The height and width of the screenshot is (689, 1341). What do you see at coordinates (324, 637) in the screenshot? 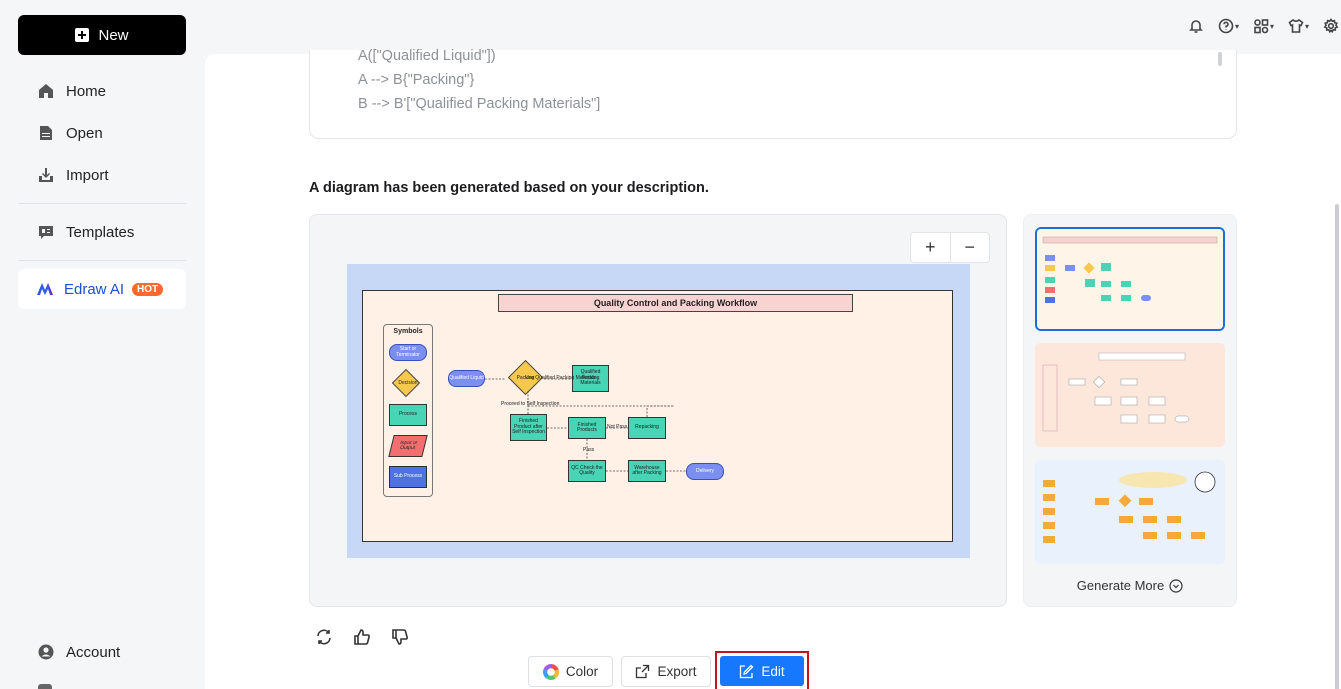
I see `regenerate-icon` at bounding box center [324, 637].